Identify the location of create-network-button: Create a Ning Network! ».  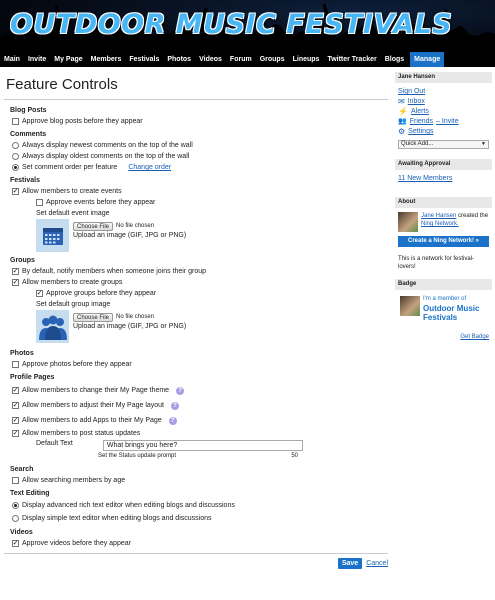
(443, 241).